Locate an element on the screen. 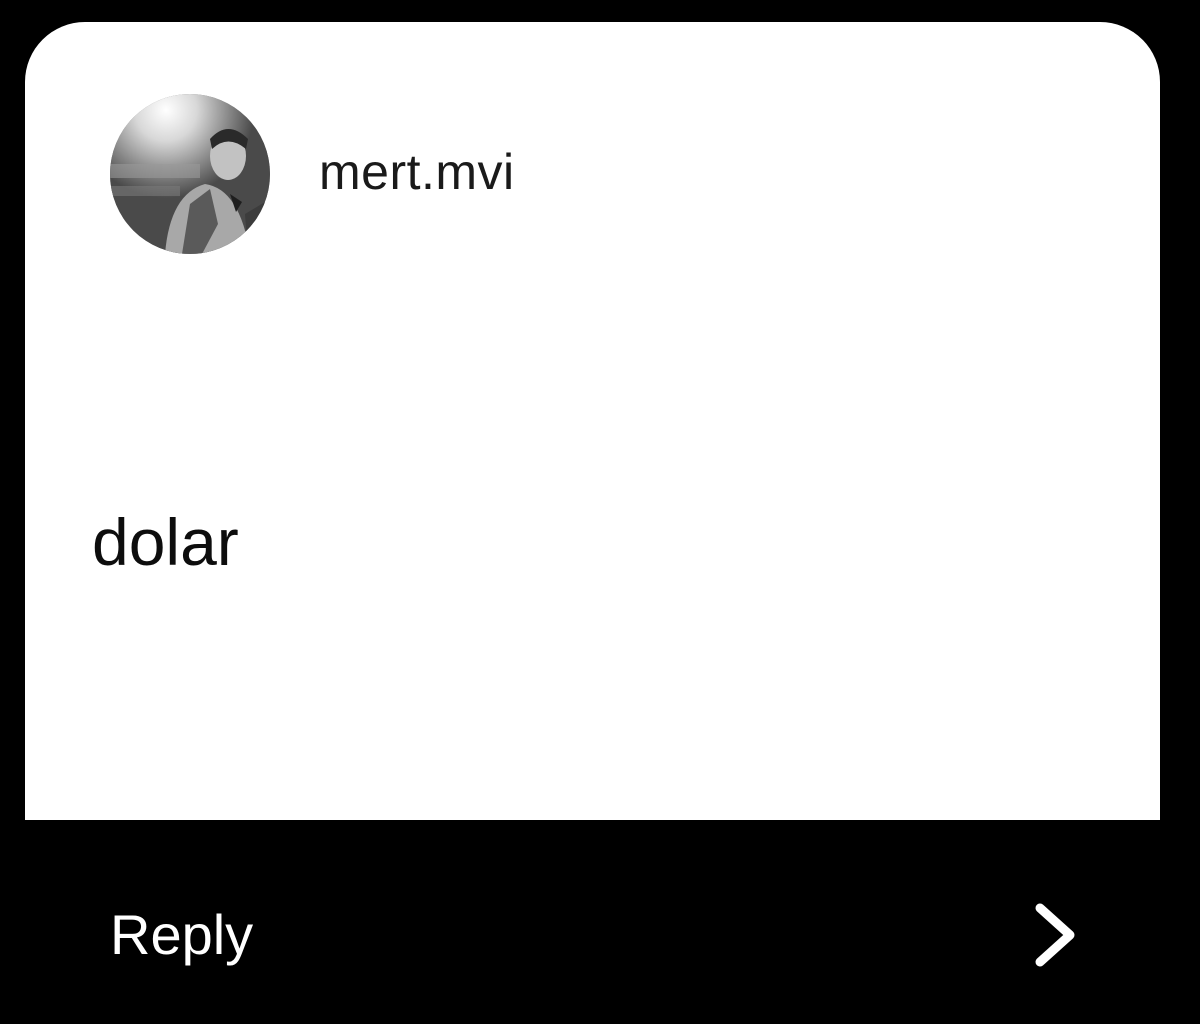 This screenshot has width=1200, height=1024. username: mert.mvi is located at coordinates (417, 172).